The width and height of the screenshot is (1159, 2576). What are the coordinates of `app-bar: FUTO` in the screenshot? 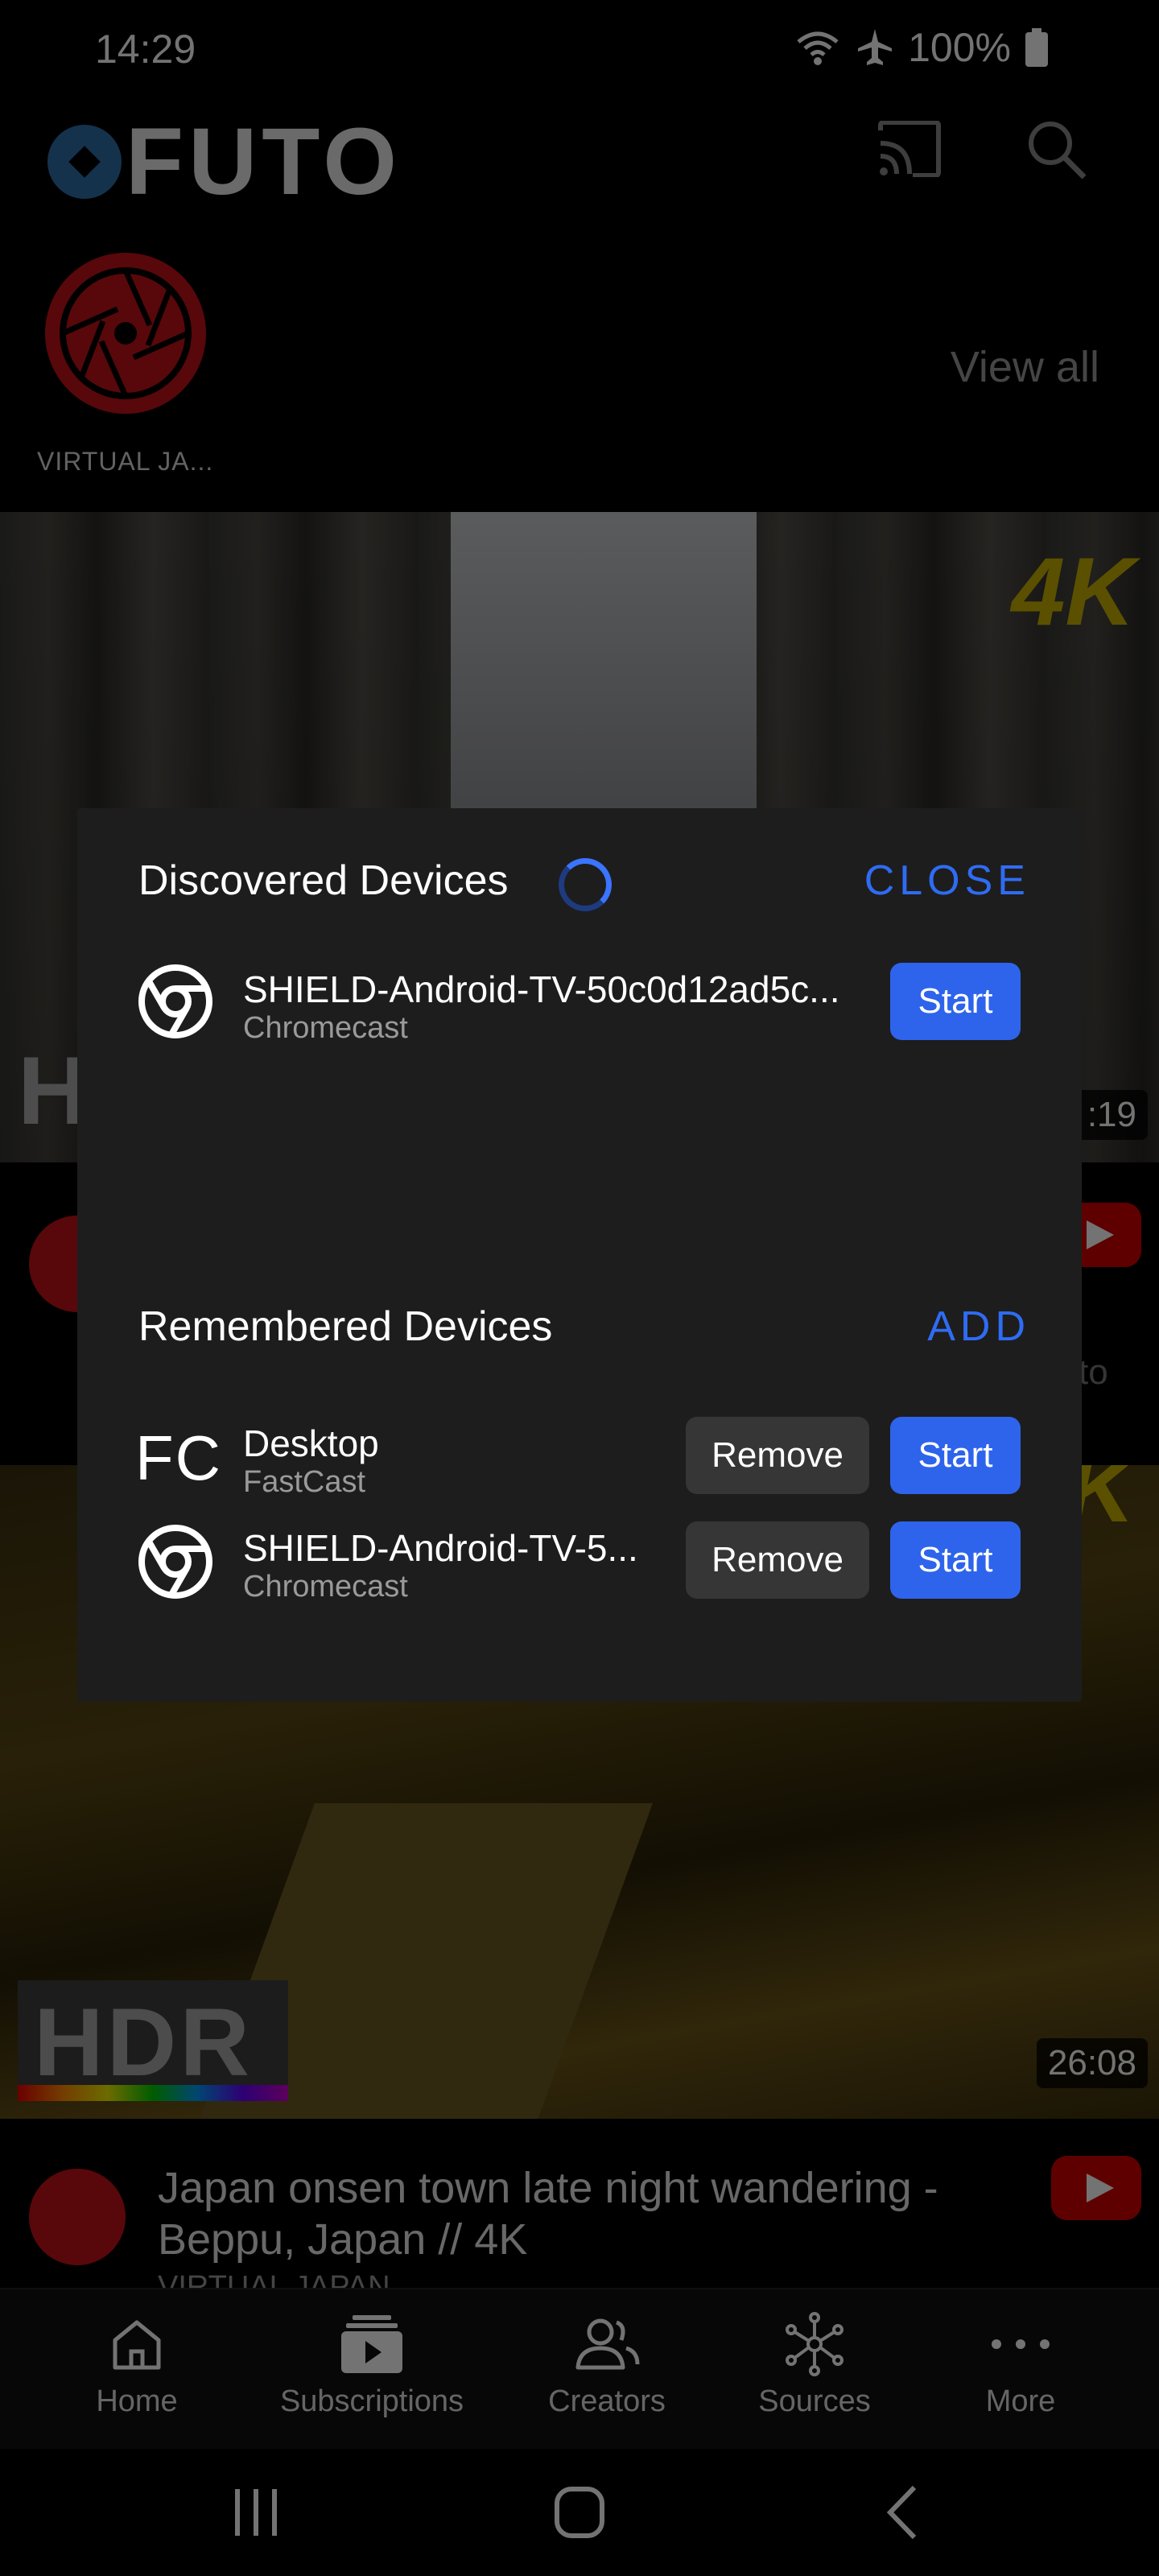 It's located at (579, 153).